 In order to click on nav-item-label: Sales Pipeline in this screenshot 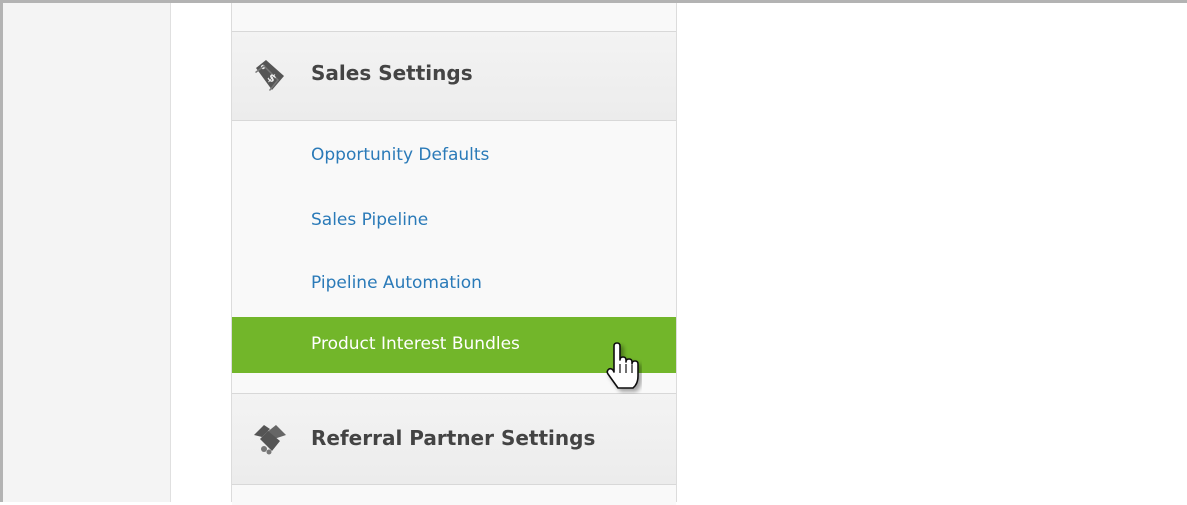, I will do `click(370, 220)`.